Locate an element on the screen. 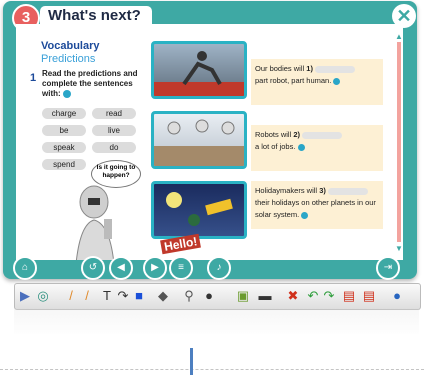 This screenshot has height=375, width=424. exit-icon: ⇥ is located at coordinates (388, 268).